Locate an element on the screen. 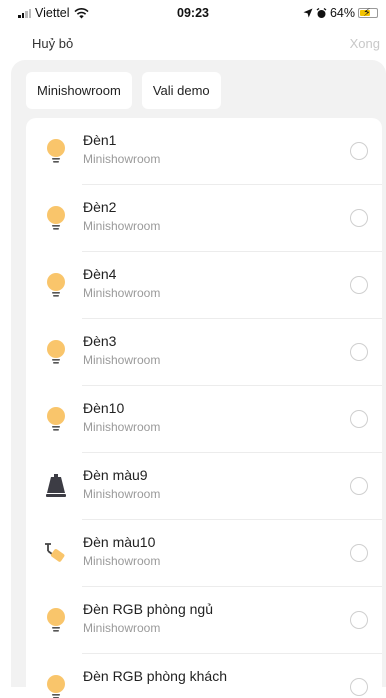 This screenshot has height=698, width=386. room-filter-chips: Minishowroom Vali demo is located at coordinates (123, 90).